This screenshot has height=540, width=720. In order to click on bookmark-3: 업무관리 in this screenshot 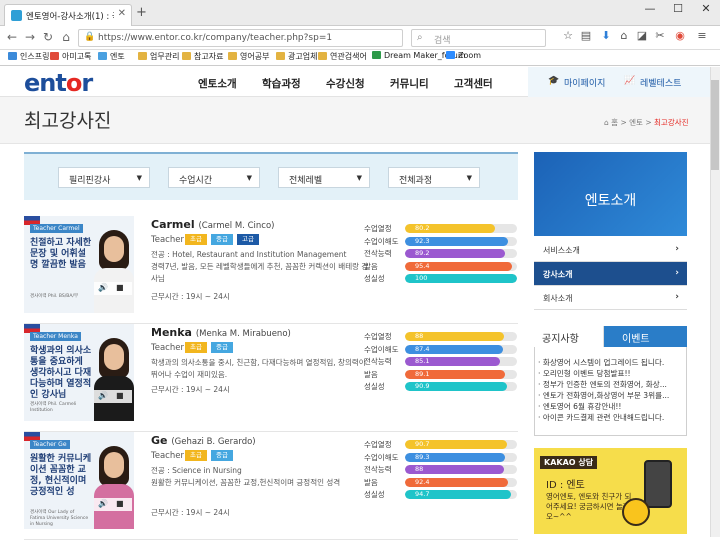, I will do `click(158, 56)`.